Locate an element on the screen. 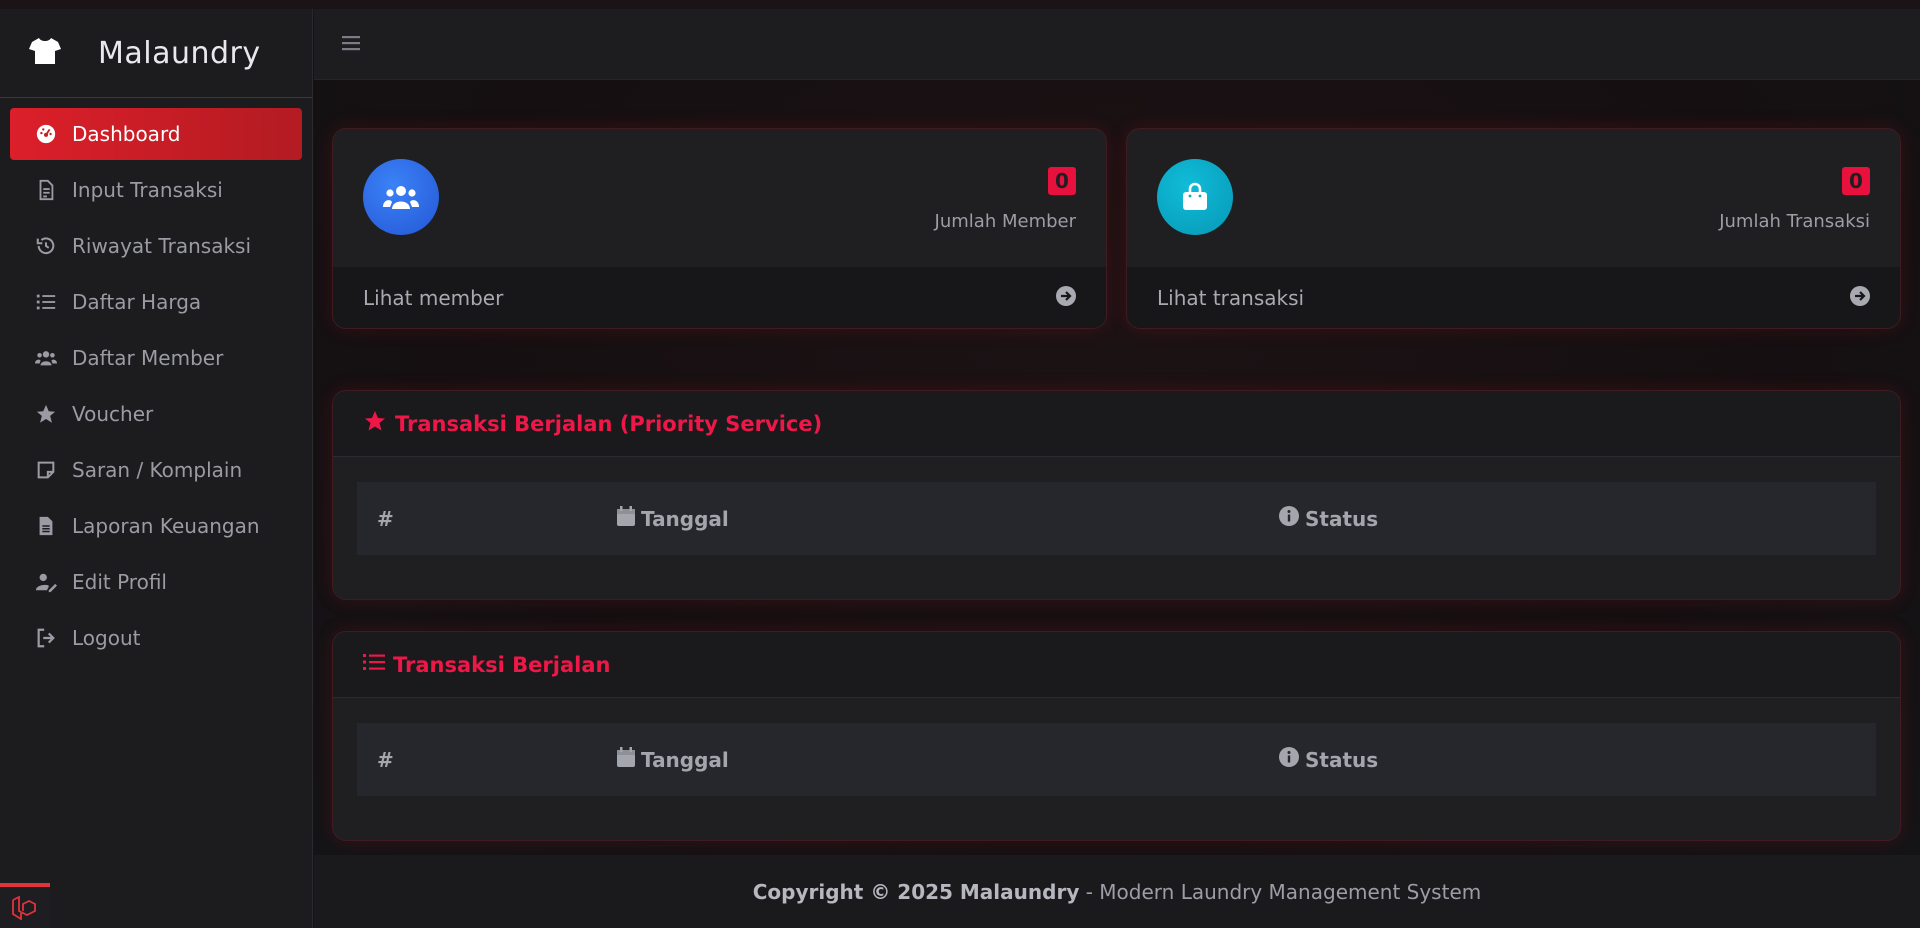  view-transactions-label: Lihat transaksi is located at coordinates (1231, 298).